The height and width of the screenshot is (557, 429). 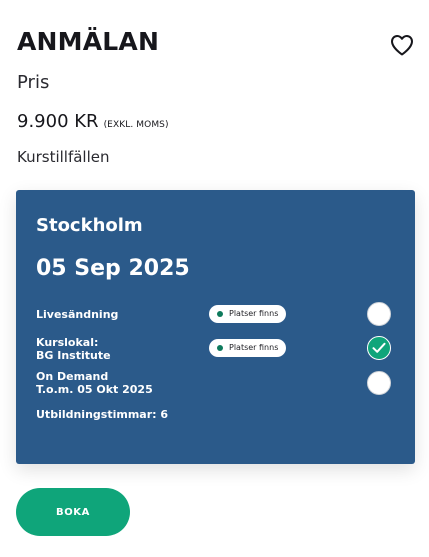 What do you see at coordinates (94, 389) in the screenshot?
I see `option-label-line: T.o.m. 05 Okt 2025` at bounding box center [94, 389].